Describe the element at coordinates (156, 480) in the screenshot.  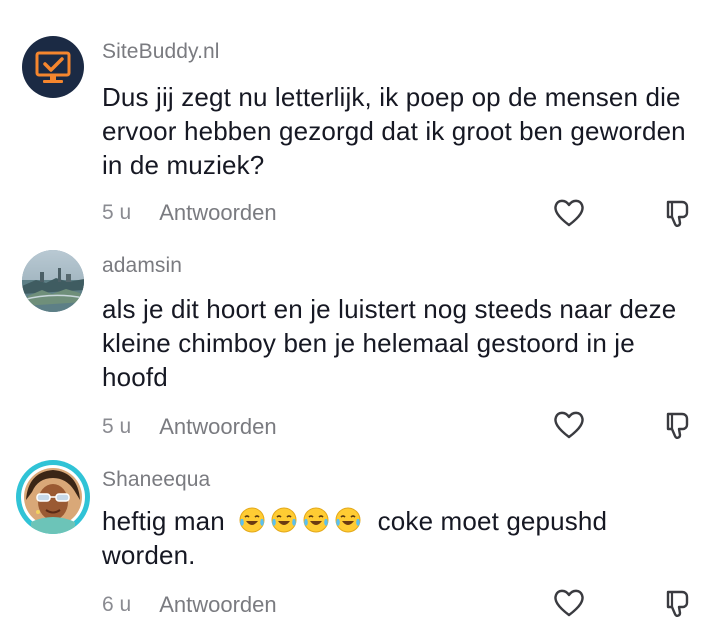
I see `comment-username: Shaneequa` at that location.